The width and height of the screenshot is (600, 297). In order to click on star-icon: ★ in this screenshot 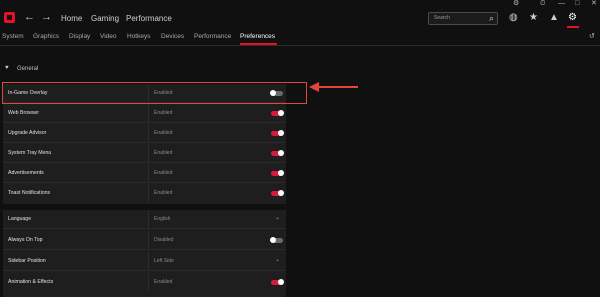, I will do `click(533, 17)`.